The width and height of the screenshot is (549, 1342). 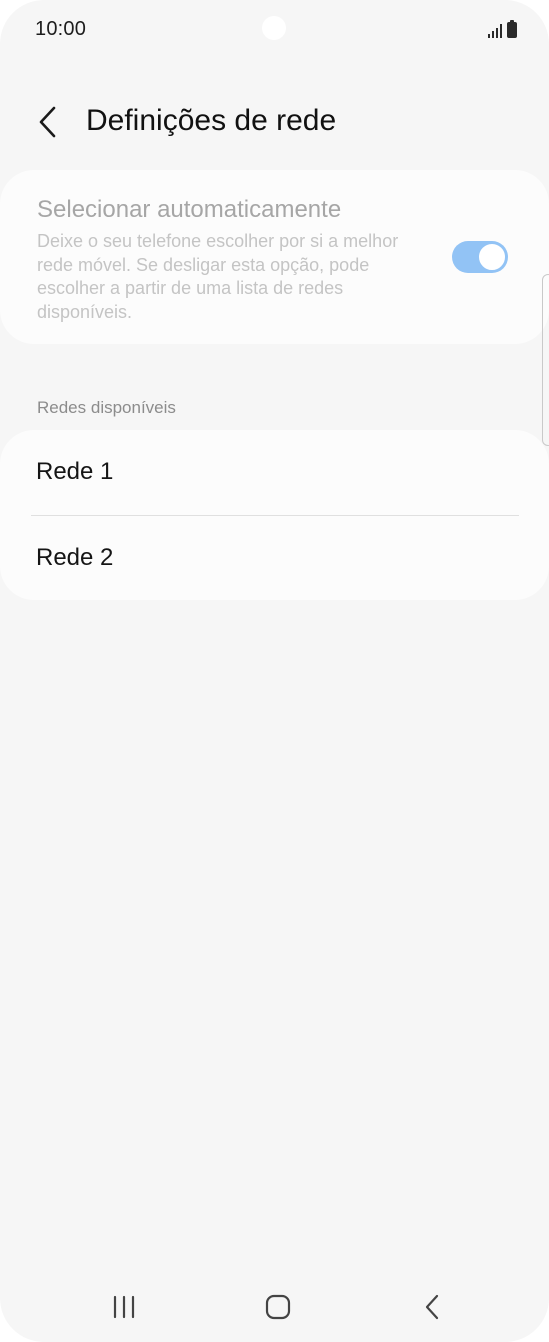 What do you see at coordinates (274, 472) in the screenshot?
I see `list-item-network-1: Rede 1` at bounding box center [274, 472].